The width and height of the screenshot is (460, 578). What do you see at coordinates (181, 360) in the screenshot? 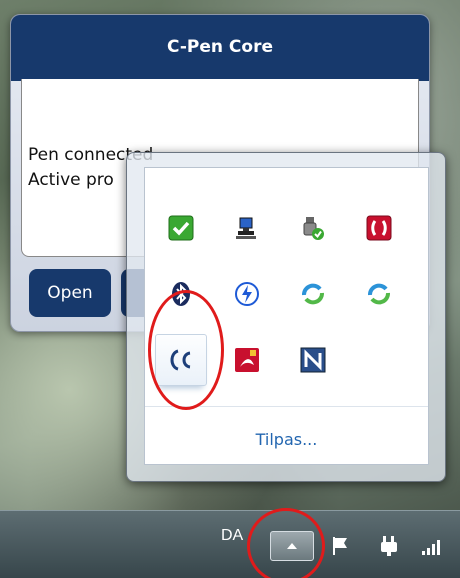
I see `cpen-icon` at bounding box center [181, 360].